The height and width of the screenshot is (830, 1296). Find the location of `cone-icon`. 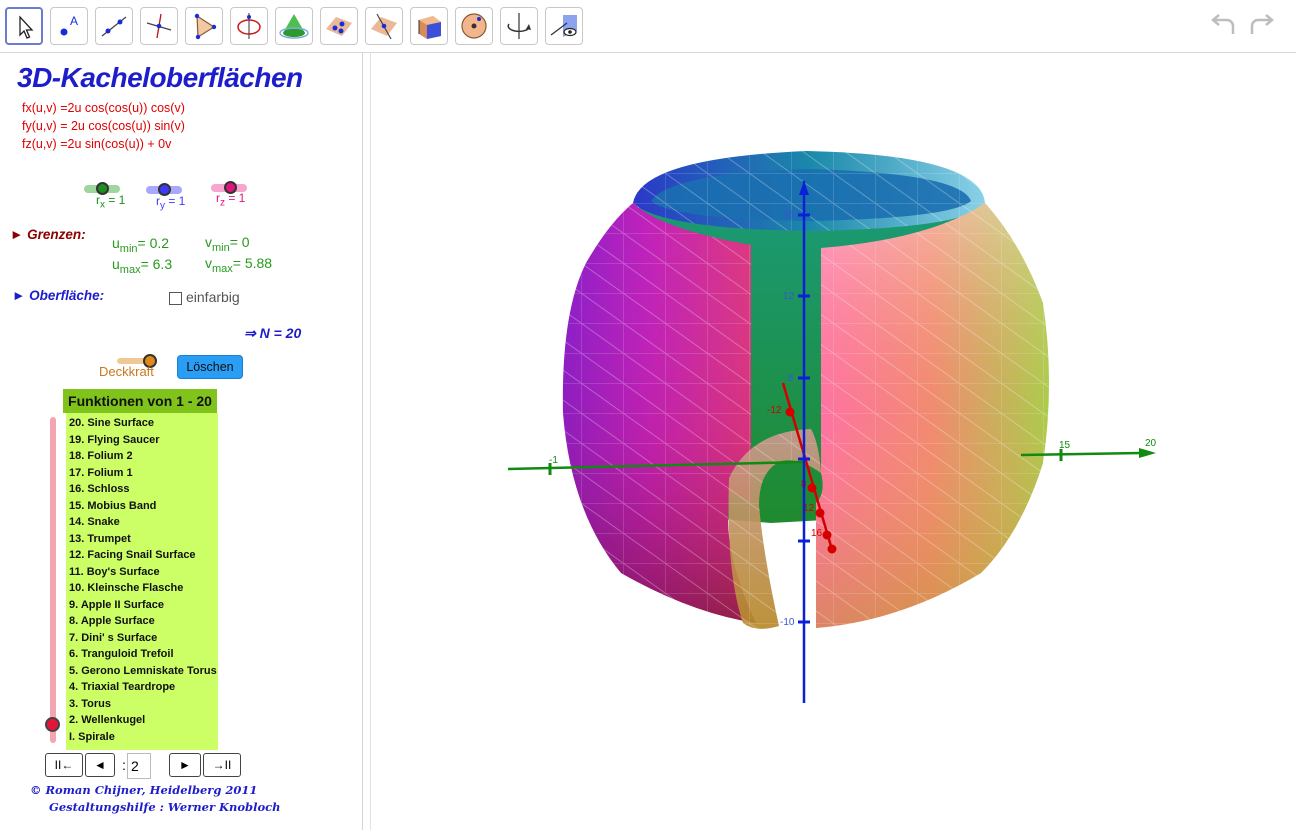

cone-icon is located at coordinates (294, 26).